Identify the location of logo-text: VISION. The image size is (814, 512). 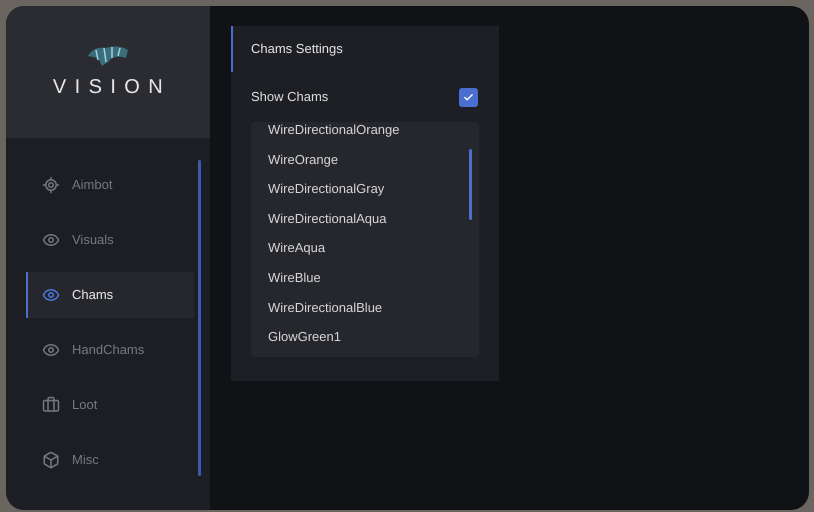
(112, 87).